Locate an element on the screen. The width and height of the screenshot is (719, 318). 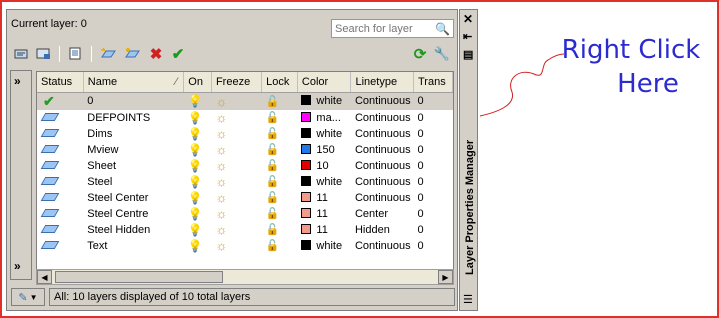
search-input is located at coordinates (385, 28).